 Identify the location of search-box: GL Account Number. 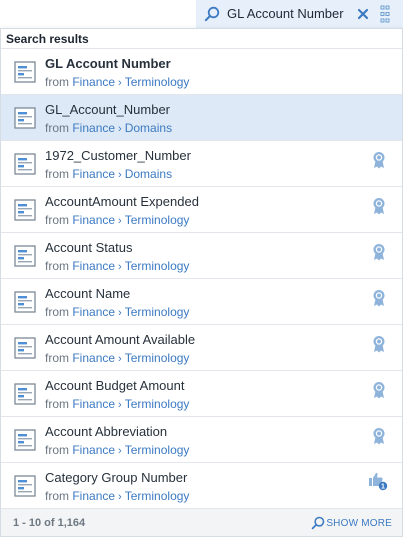
(299, 14).